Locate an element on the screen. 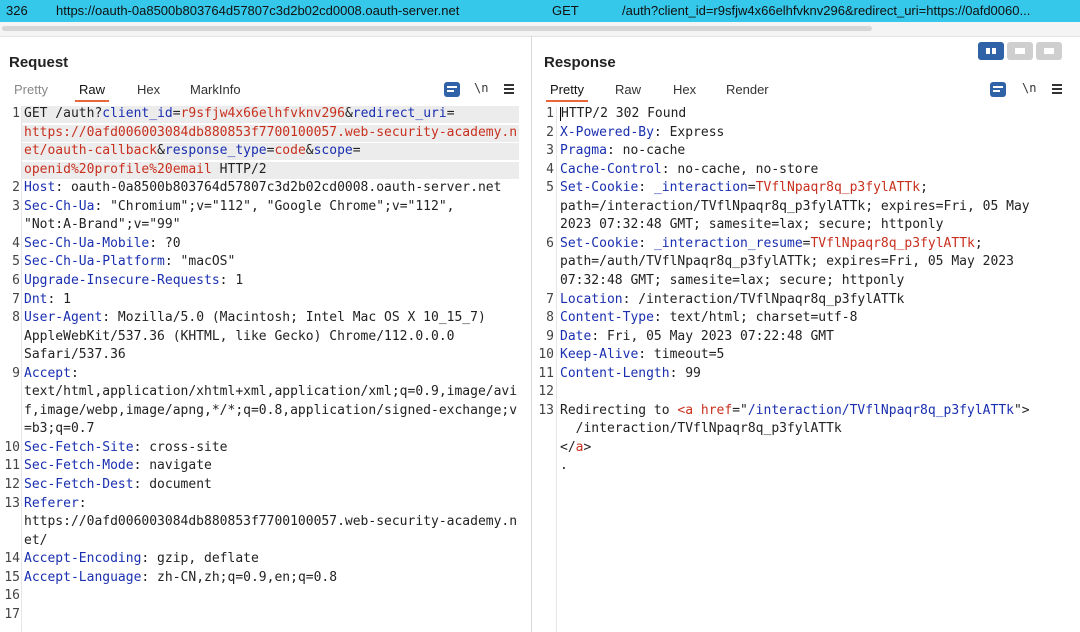 The width and height of the screenshot is (1080, 632). code-line: Content-Type: text/html; charset=utf-8 is located at coordinates (708, 317).